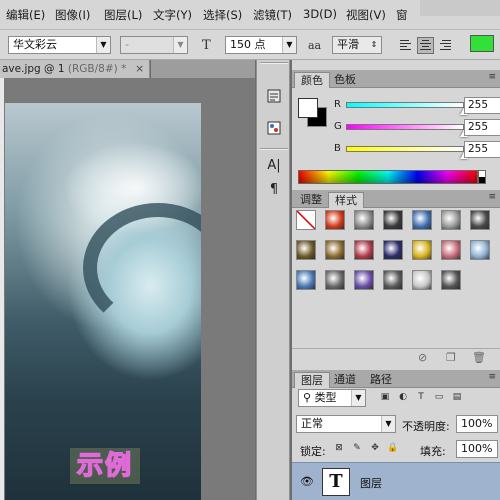 This screenshot has width=500, height=500. I want to click on layers-panel-tabs: 图层 通道 路径 ≡, so click(396, 379).